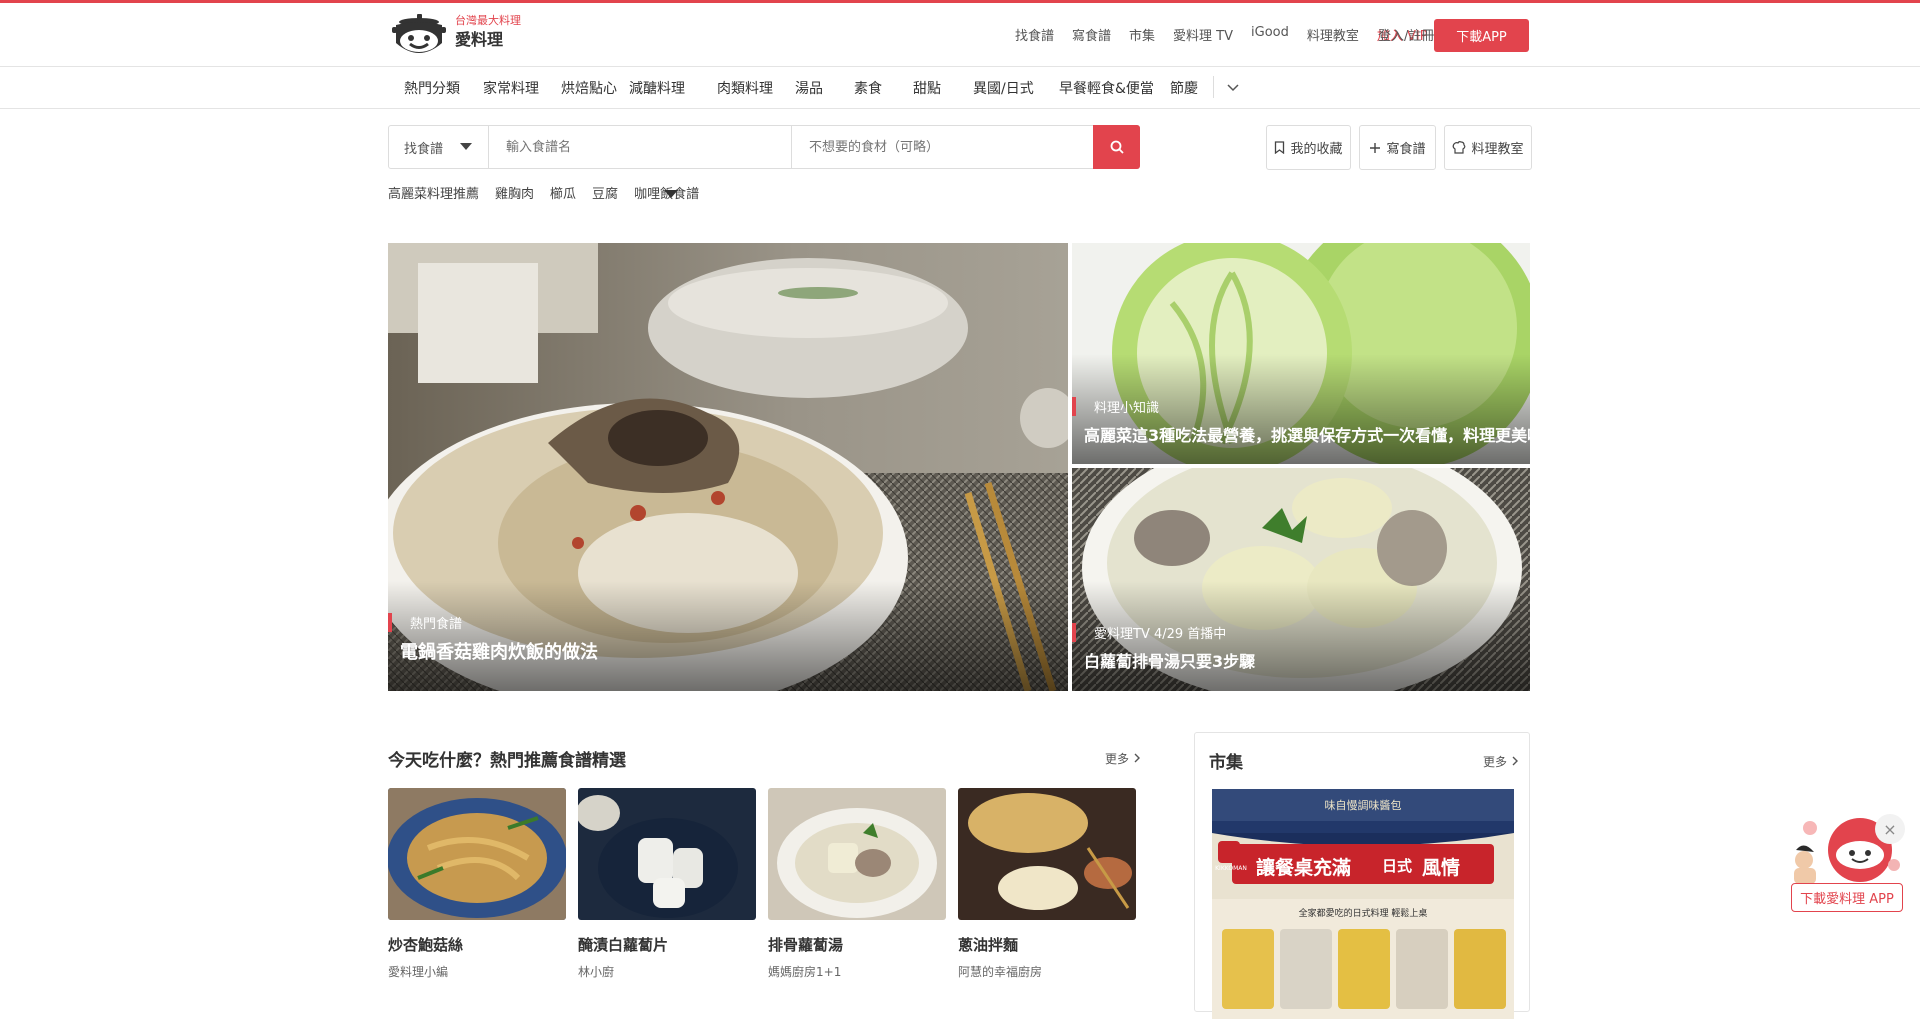  Describe the element at coordinates (1170, 661) in the screenshot. I see `hero-title: 白蘿蔔排骨湯只要3步驟` at that location.